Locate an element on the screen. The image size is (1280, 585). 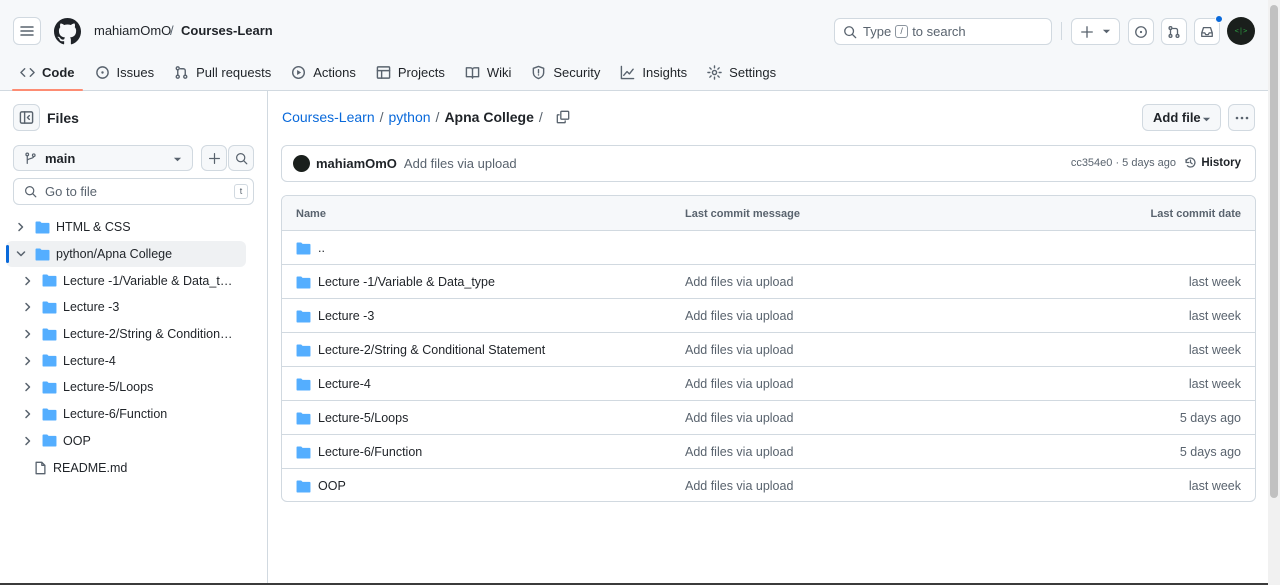
git-branch-icon is located at coordinates (30, 158).